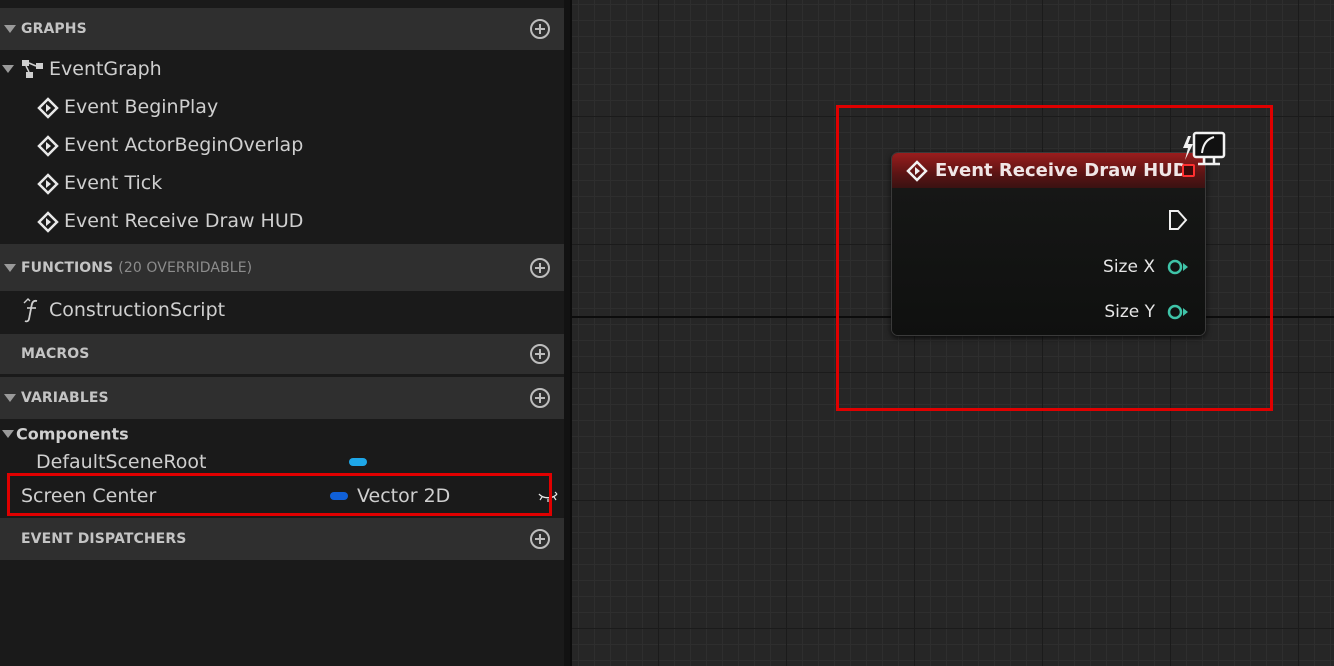  I want to click on macros-section-title: MACROS, so click(55, 354).